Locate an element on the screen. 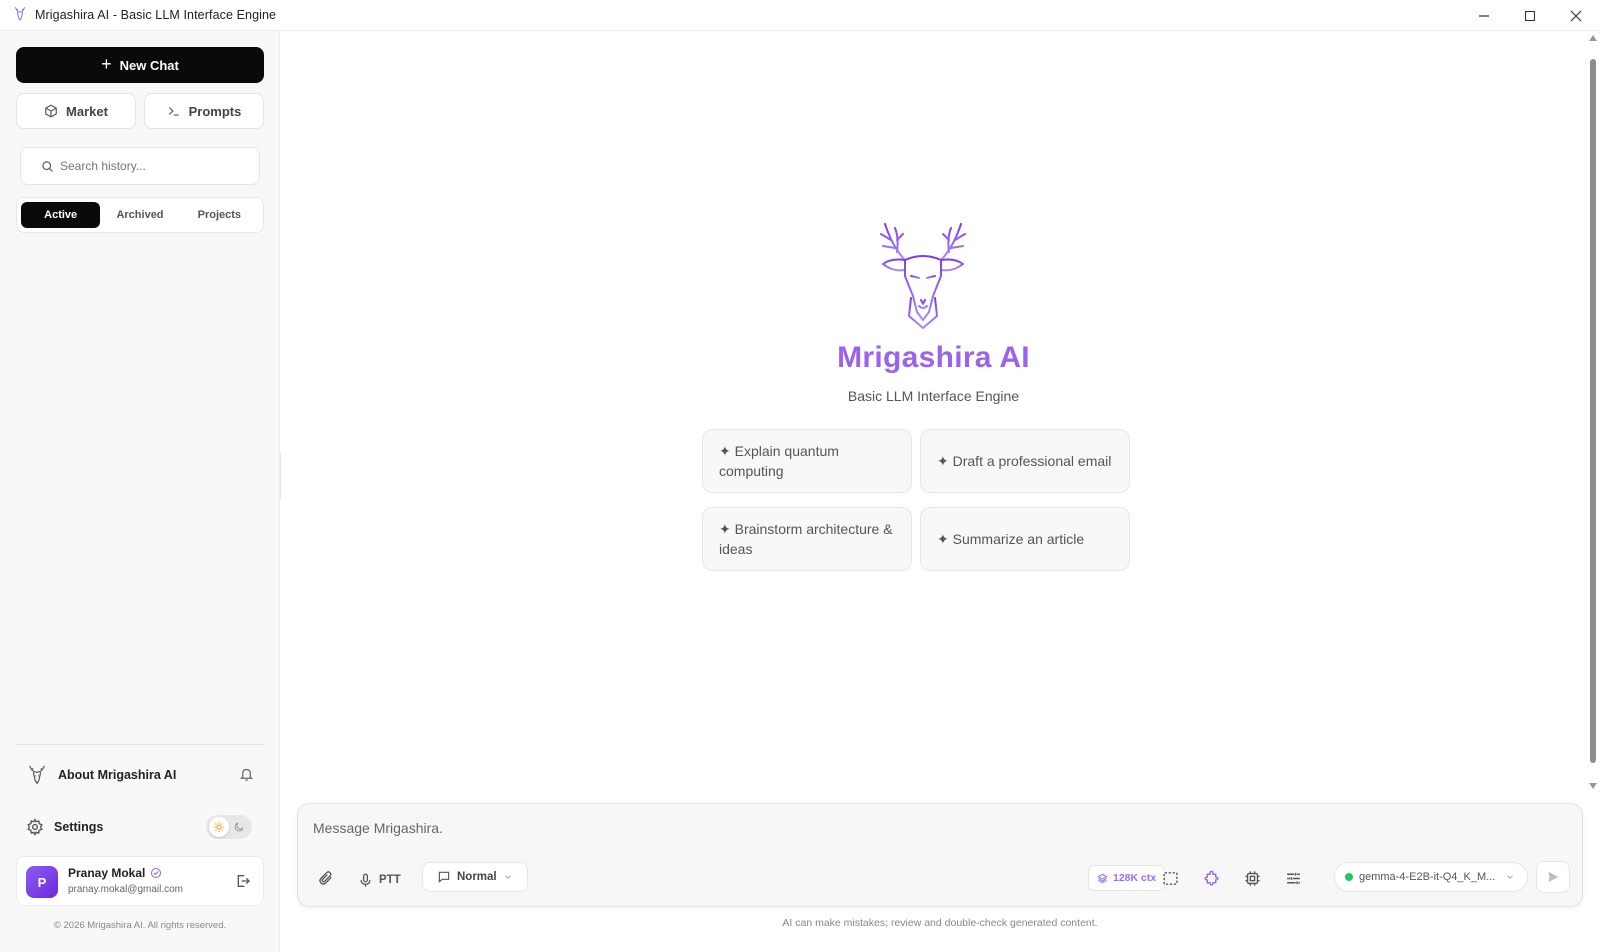 The height and width of the screenshot is (952, 1600). sun-icon is located at coordinates (219, 827).